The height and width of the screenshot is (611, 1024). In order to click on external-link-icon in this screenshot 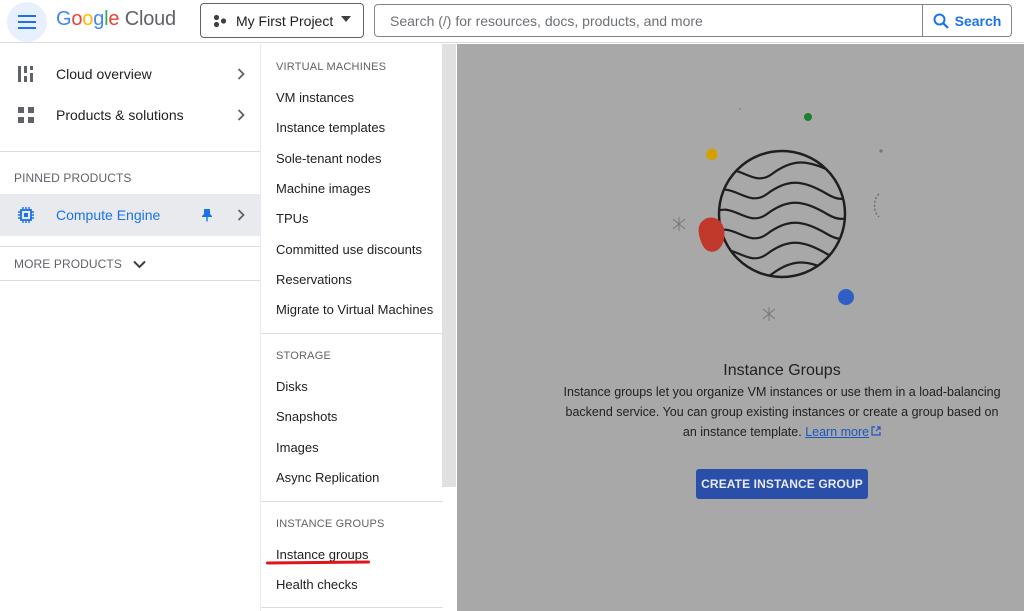, I will do `click(876, 431)`.